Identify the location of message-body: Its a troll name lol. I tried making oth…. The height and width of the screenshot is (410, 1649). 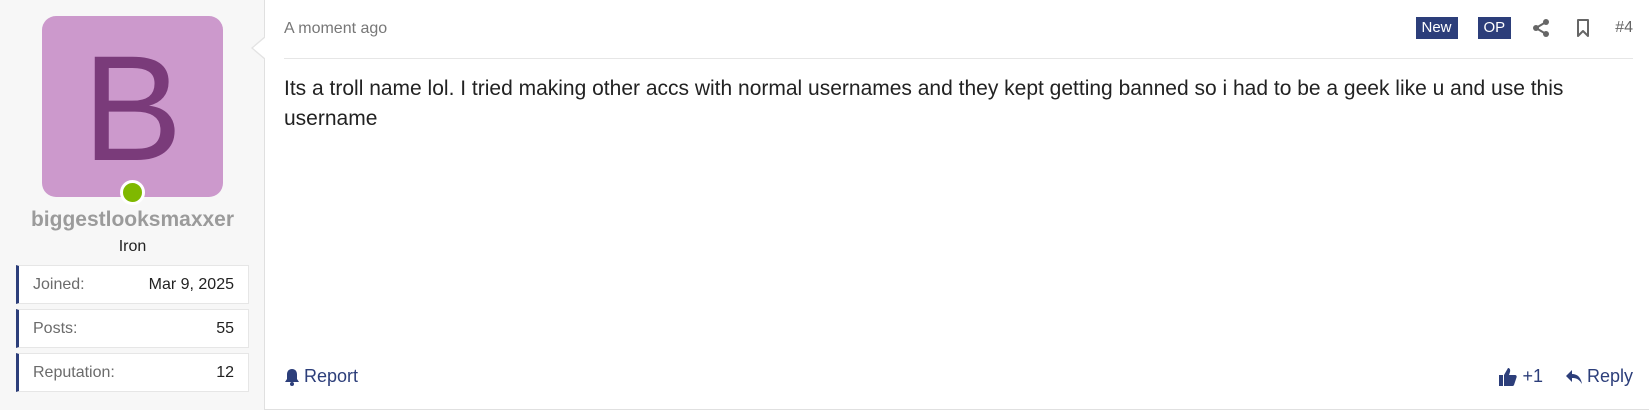
(924, 103).